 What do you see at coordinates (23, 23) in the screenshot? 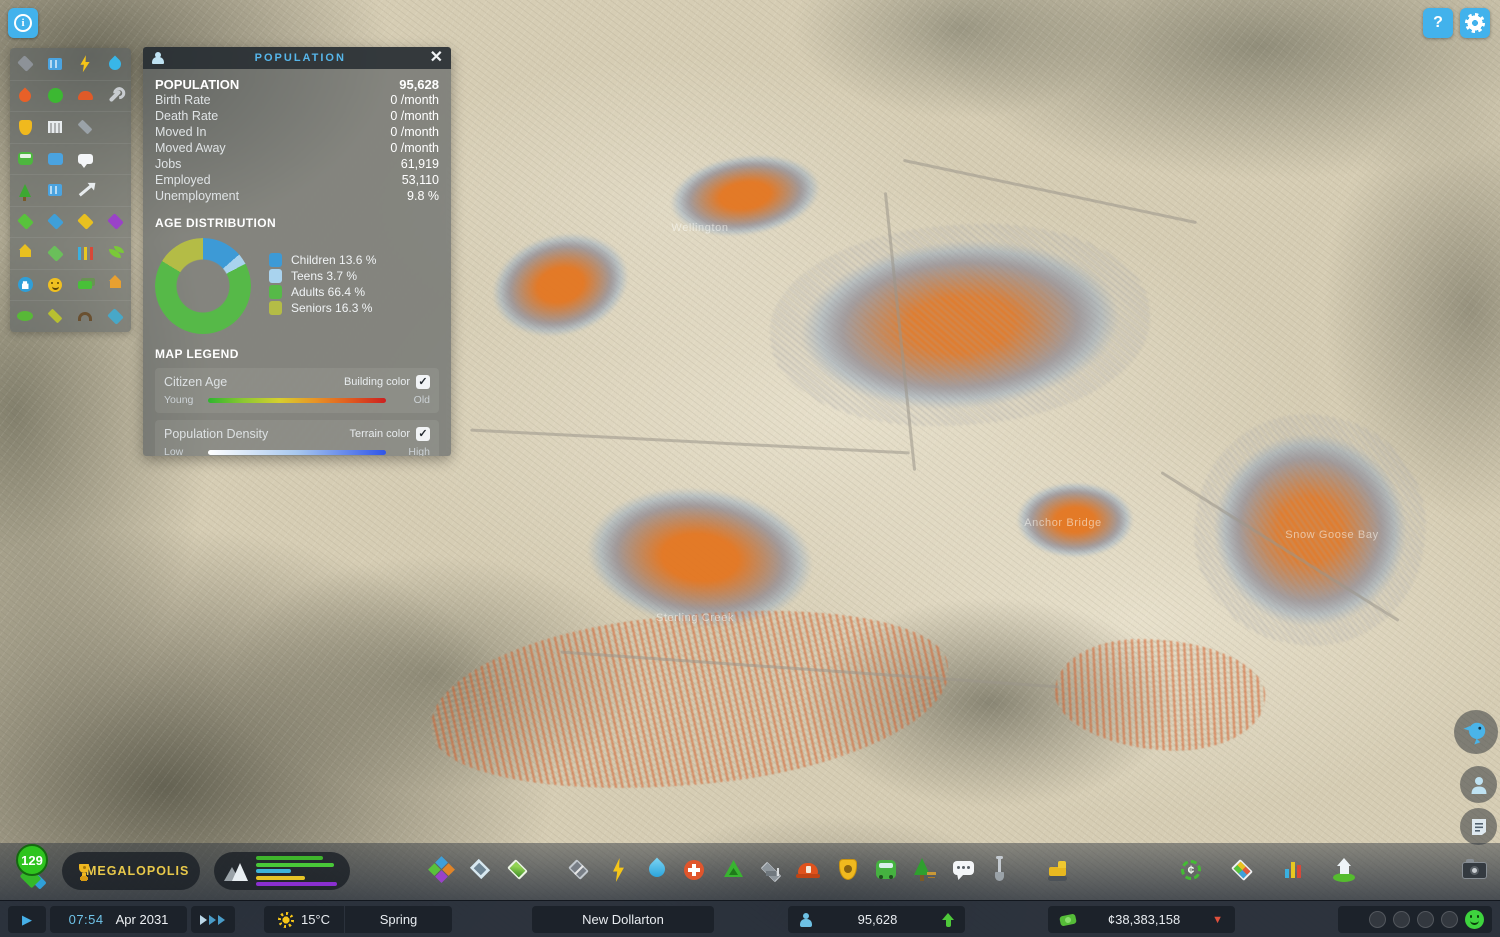
I see `info-circle-icon: i` at bounding box center [23, 23].